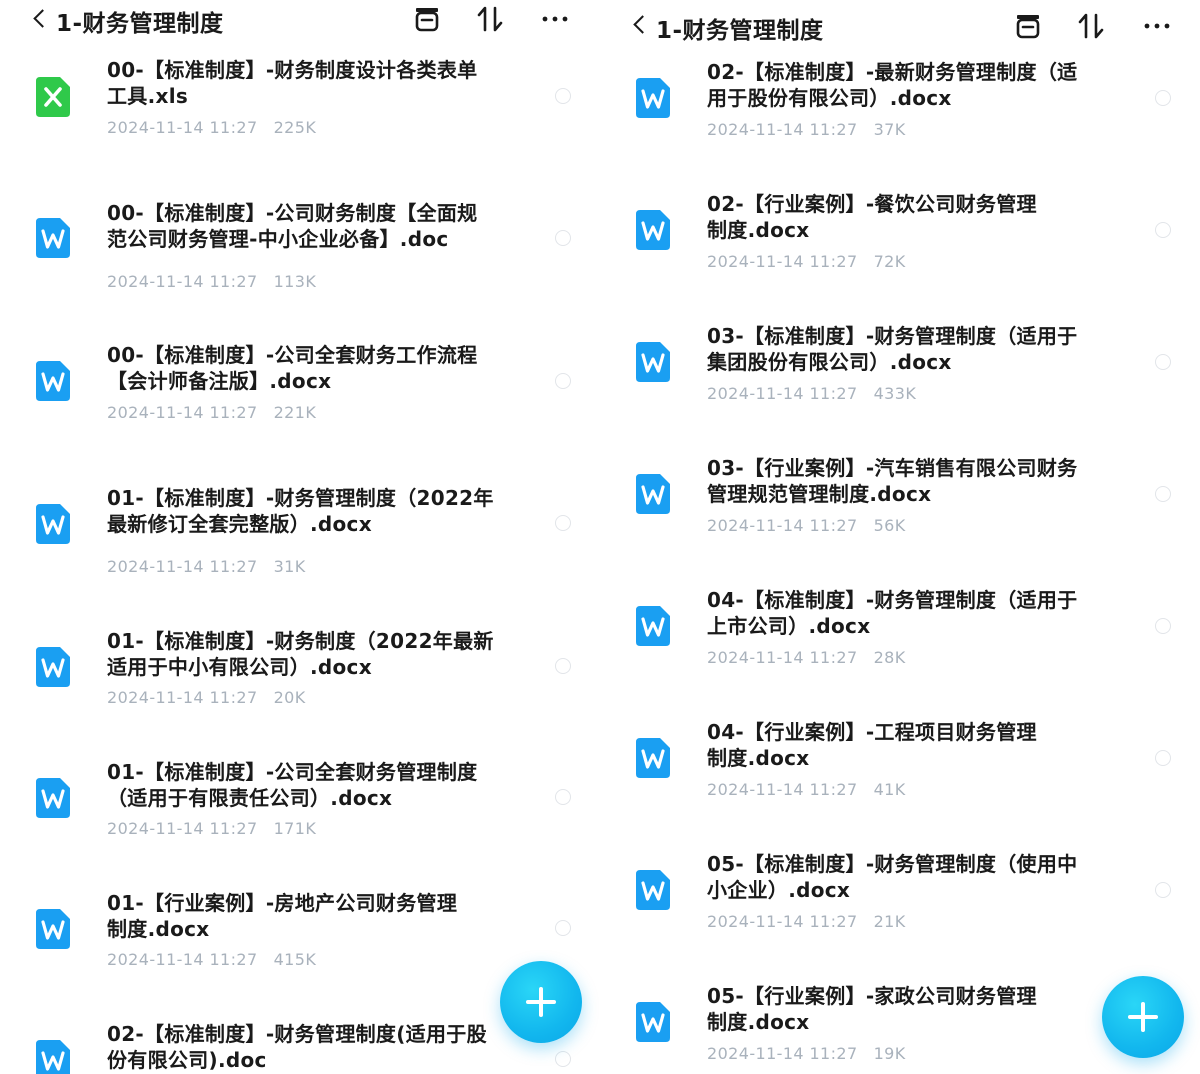 The height and width of the screenshot is (1074, 1200). I want to click on file-meta: 2024-11-14 11:27 433K, so click(811, 393).